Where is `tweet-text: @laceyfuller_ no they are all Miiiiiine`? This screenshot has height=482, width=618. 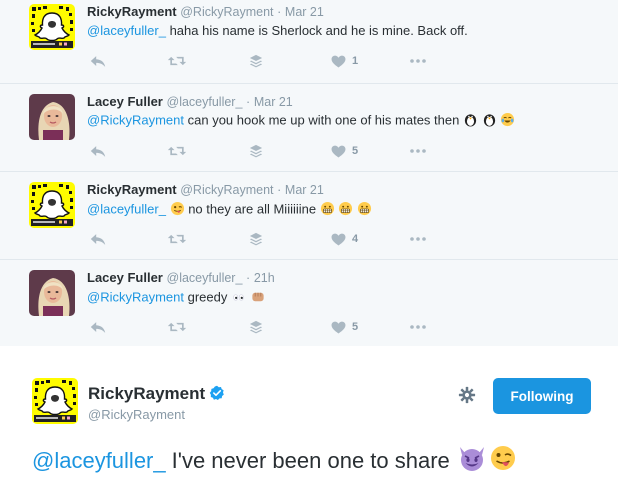
tweet-text: @laceyfuller_ no they are all Miiiiiine is located at coordinates (229, 210).